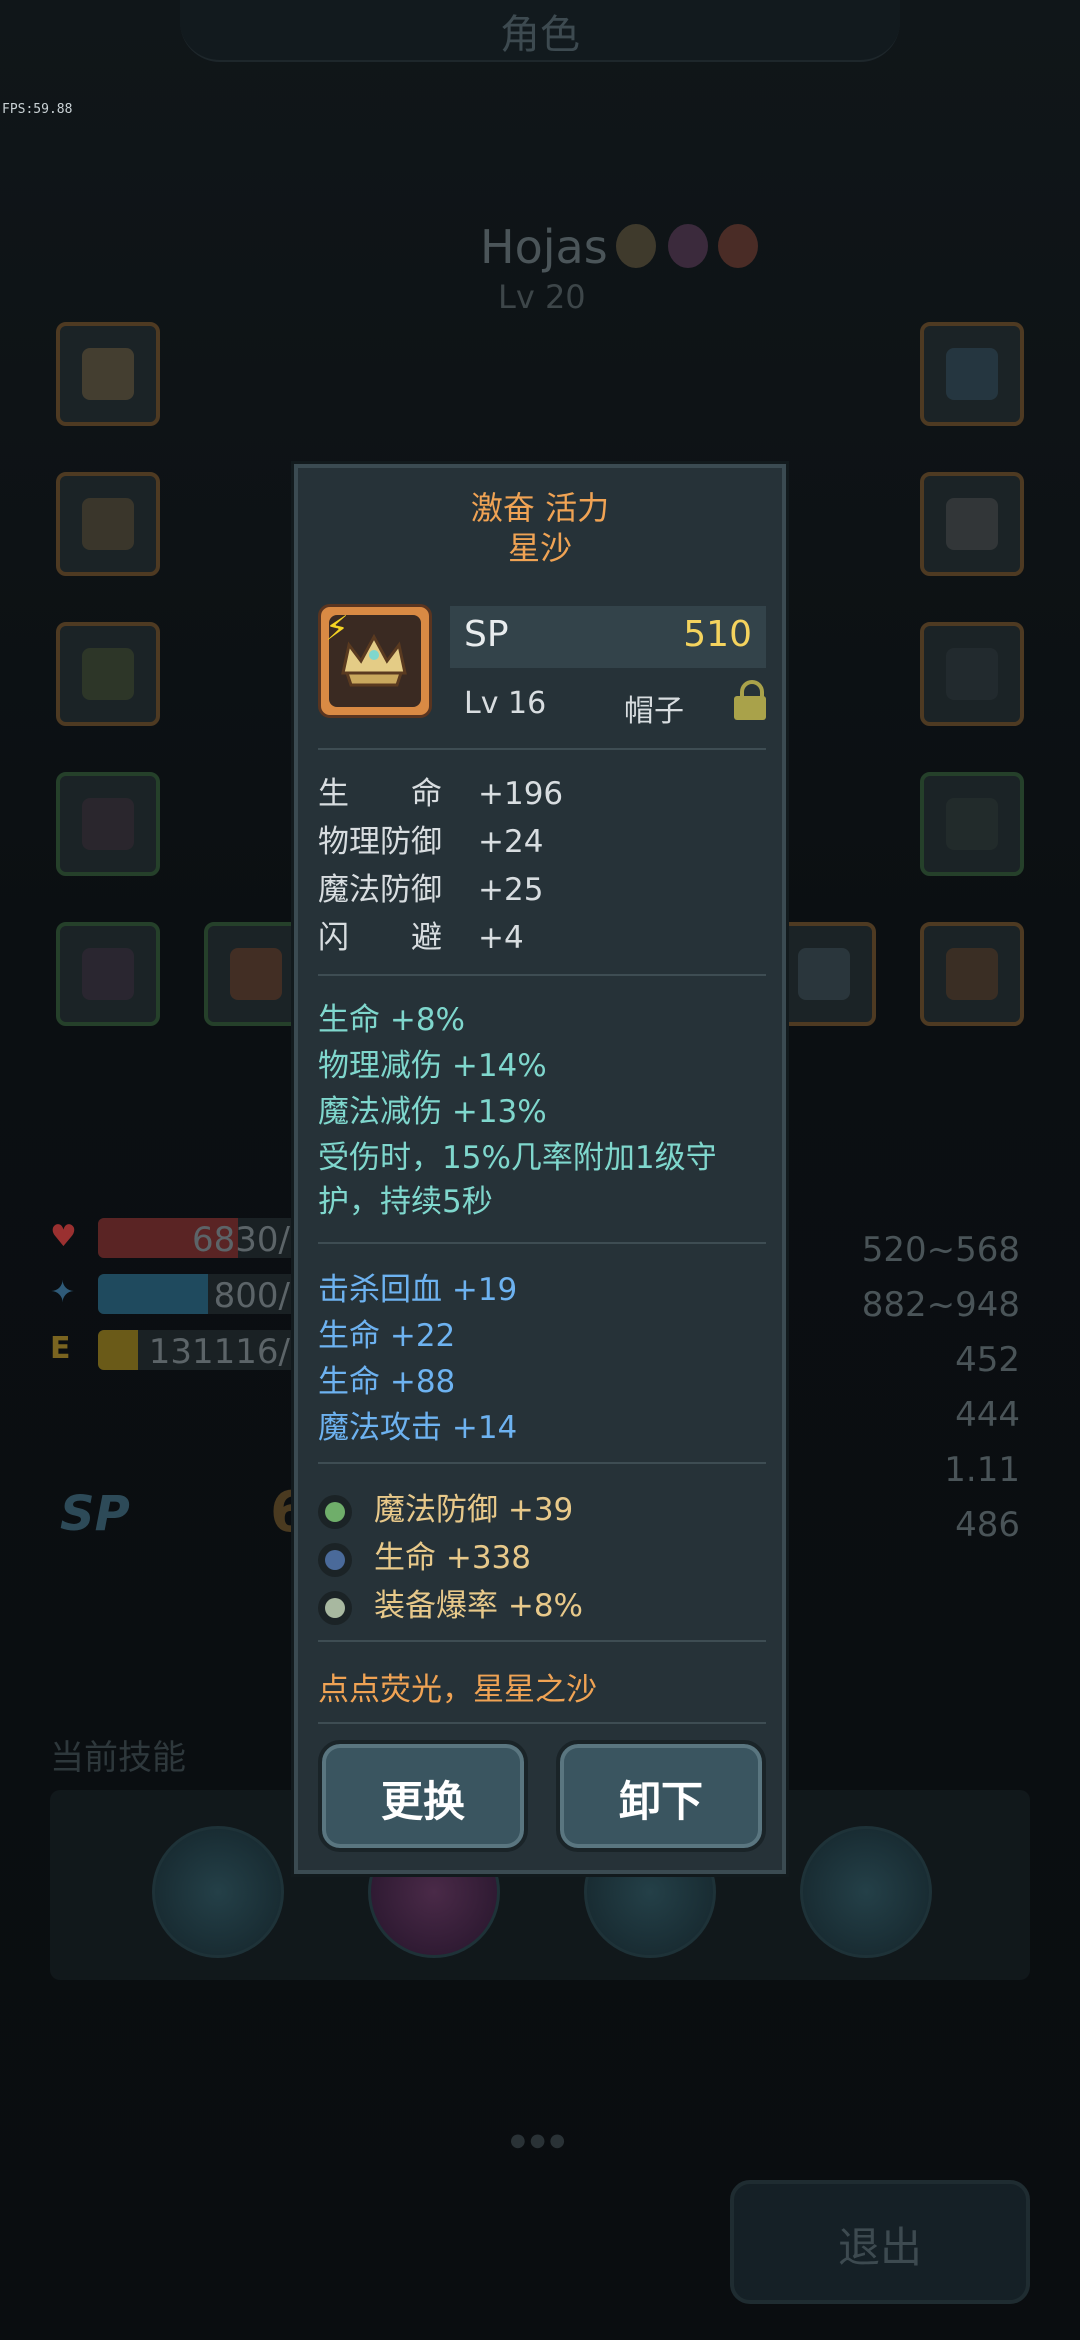 The width and height of the screenshot is (1080, 2340). I want to click on magic-attack-stat: 882~948, so click(940, 1305).